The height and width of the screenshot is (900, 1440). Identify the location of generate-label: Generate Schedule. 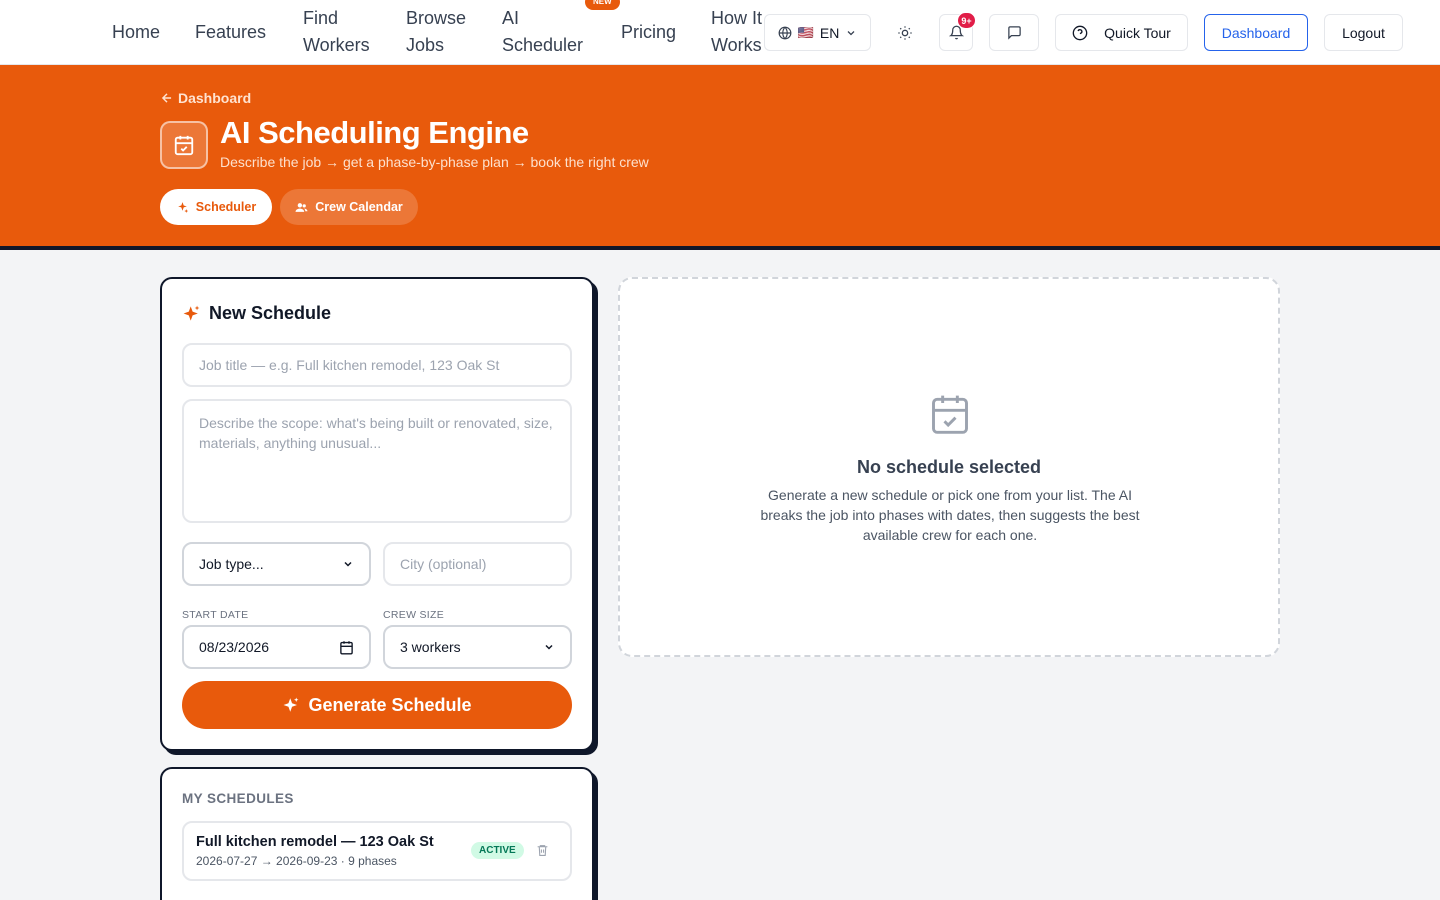
(390, 704).